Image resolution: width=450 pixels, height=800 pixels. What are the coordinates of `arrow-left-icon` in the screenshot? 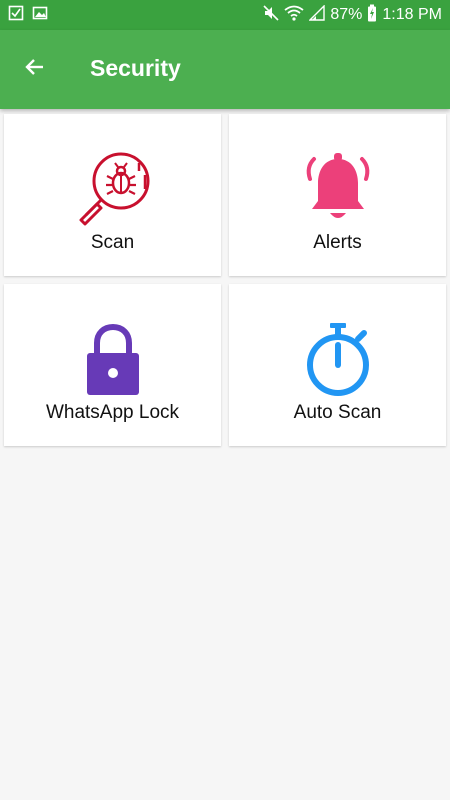 It's located at (35, 69).